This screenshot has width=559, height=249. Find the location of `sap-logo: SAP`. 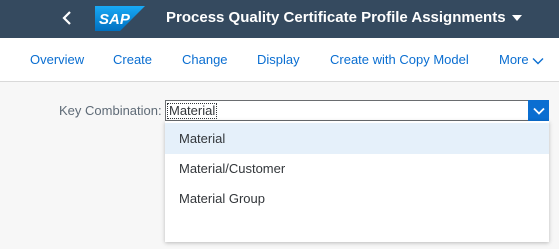

sap-logo: SAP is located at coordinates (120, 18).